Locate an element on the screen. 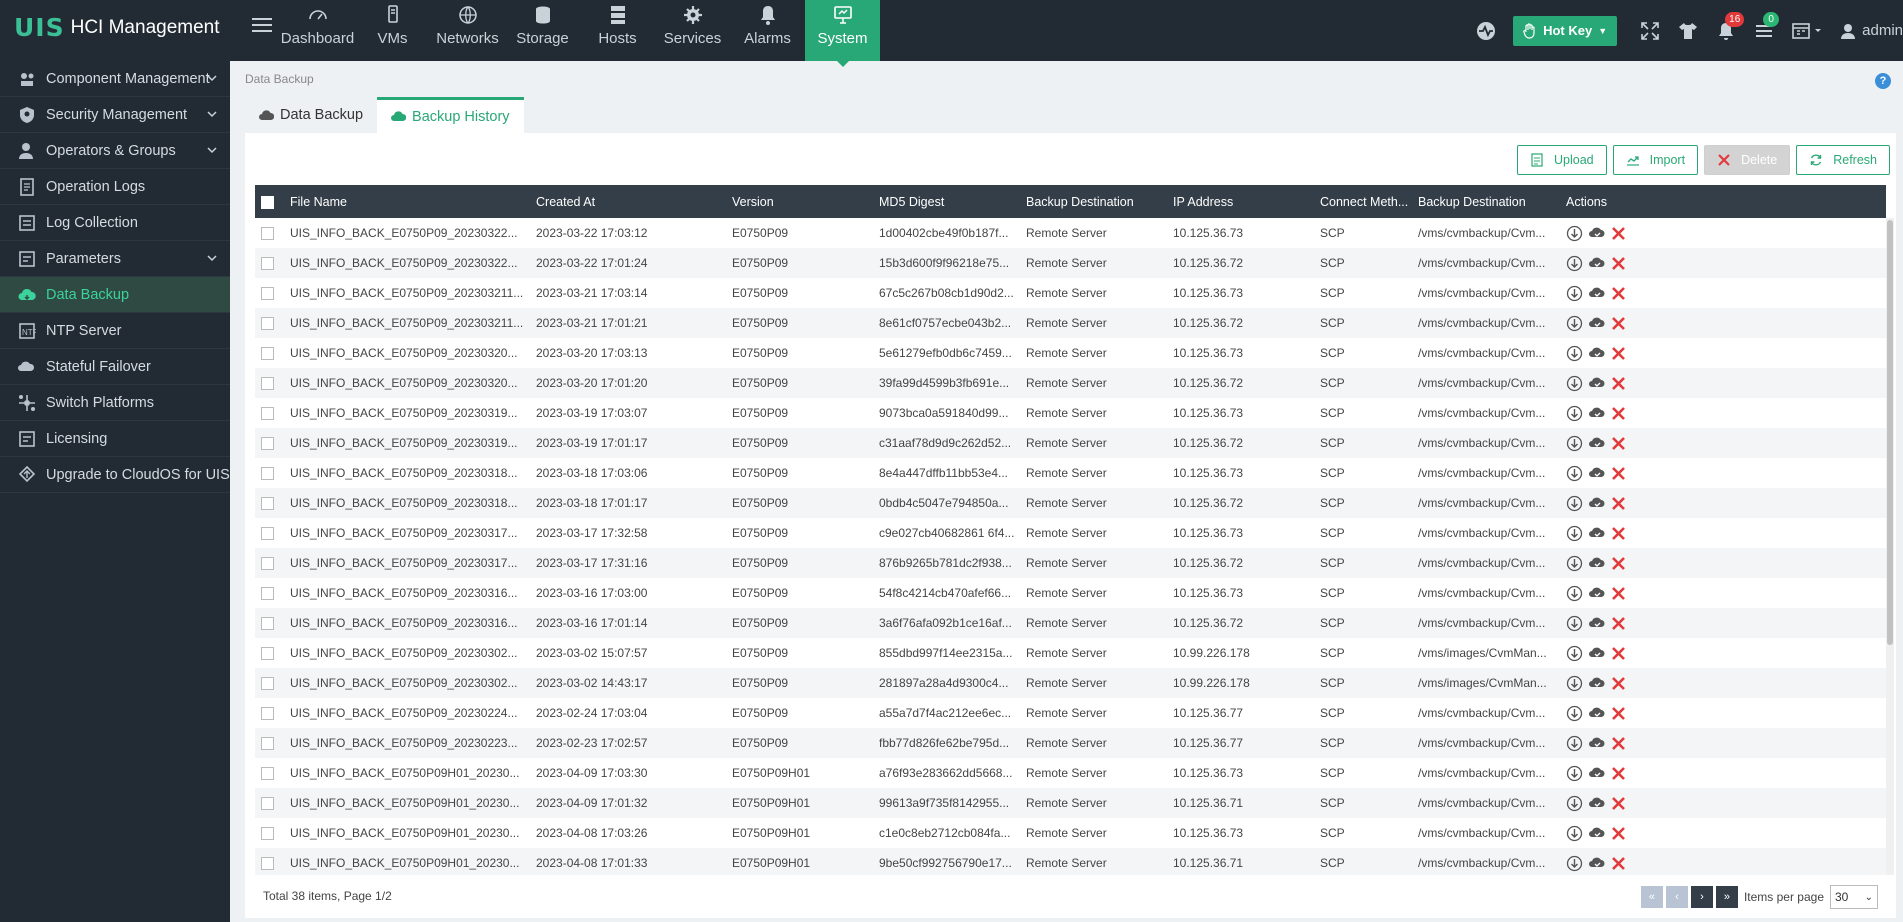  scrollbar-thumb is located at coordinates (1890, 432).